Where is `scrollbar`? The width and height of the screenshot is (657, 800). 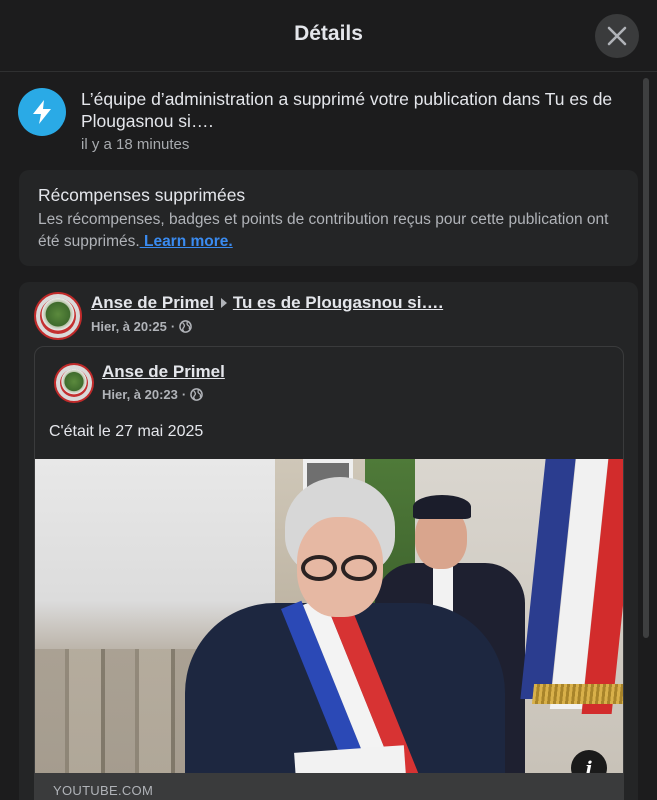 scrollbar is located at coordinates (646, 358).